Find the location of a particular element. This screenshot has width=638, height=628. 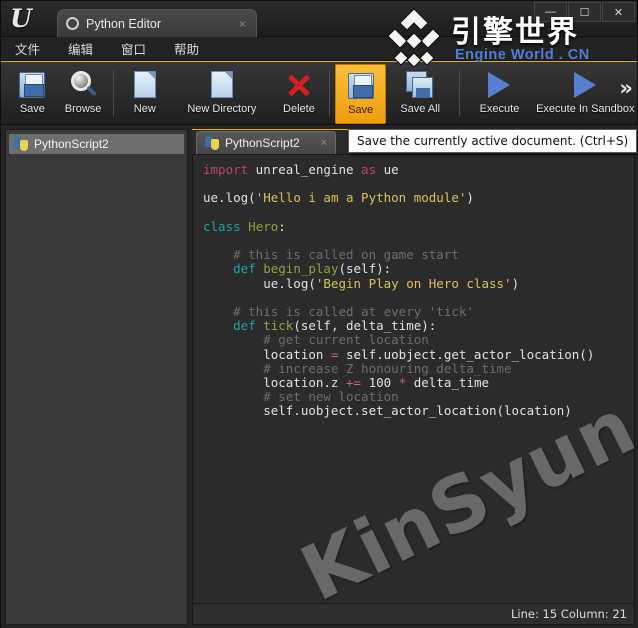

cursor-position-status: Line: 15 Column: 21 is located at coordinates (569, 614).